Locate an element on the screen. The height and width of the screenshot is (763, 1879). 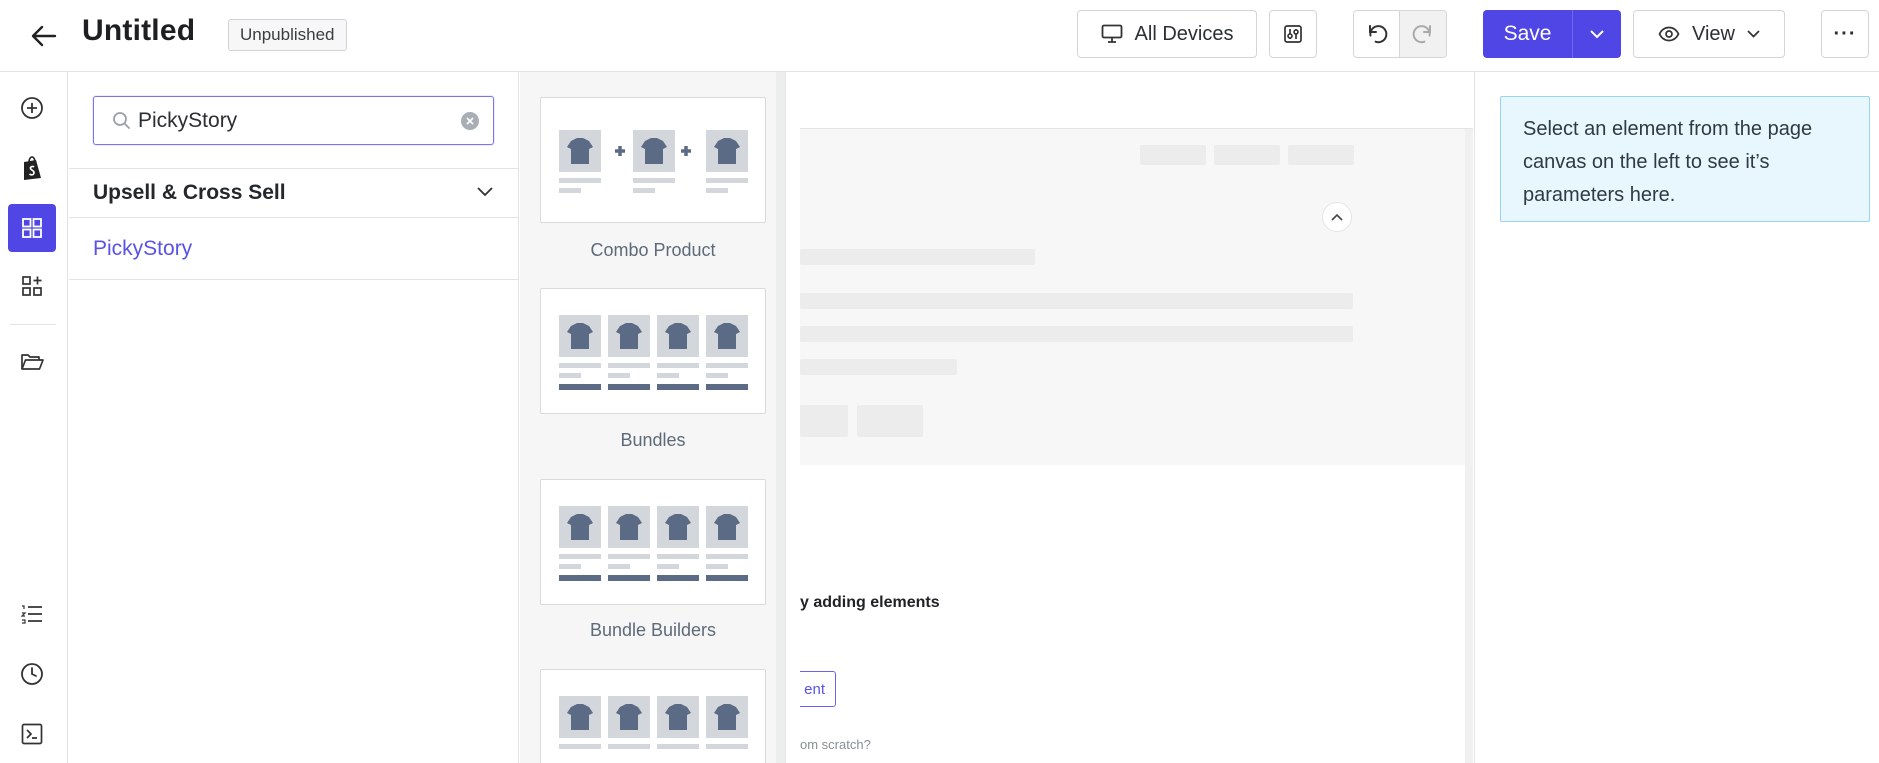
chevron-up-icon is located at coordinates (1337, 217).